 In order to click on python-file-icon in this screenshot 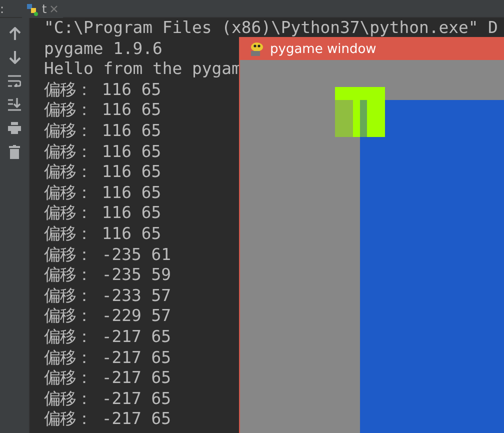, I will do `click(32, 9)`.